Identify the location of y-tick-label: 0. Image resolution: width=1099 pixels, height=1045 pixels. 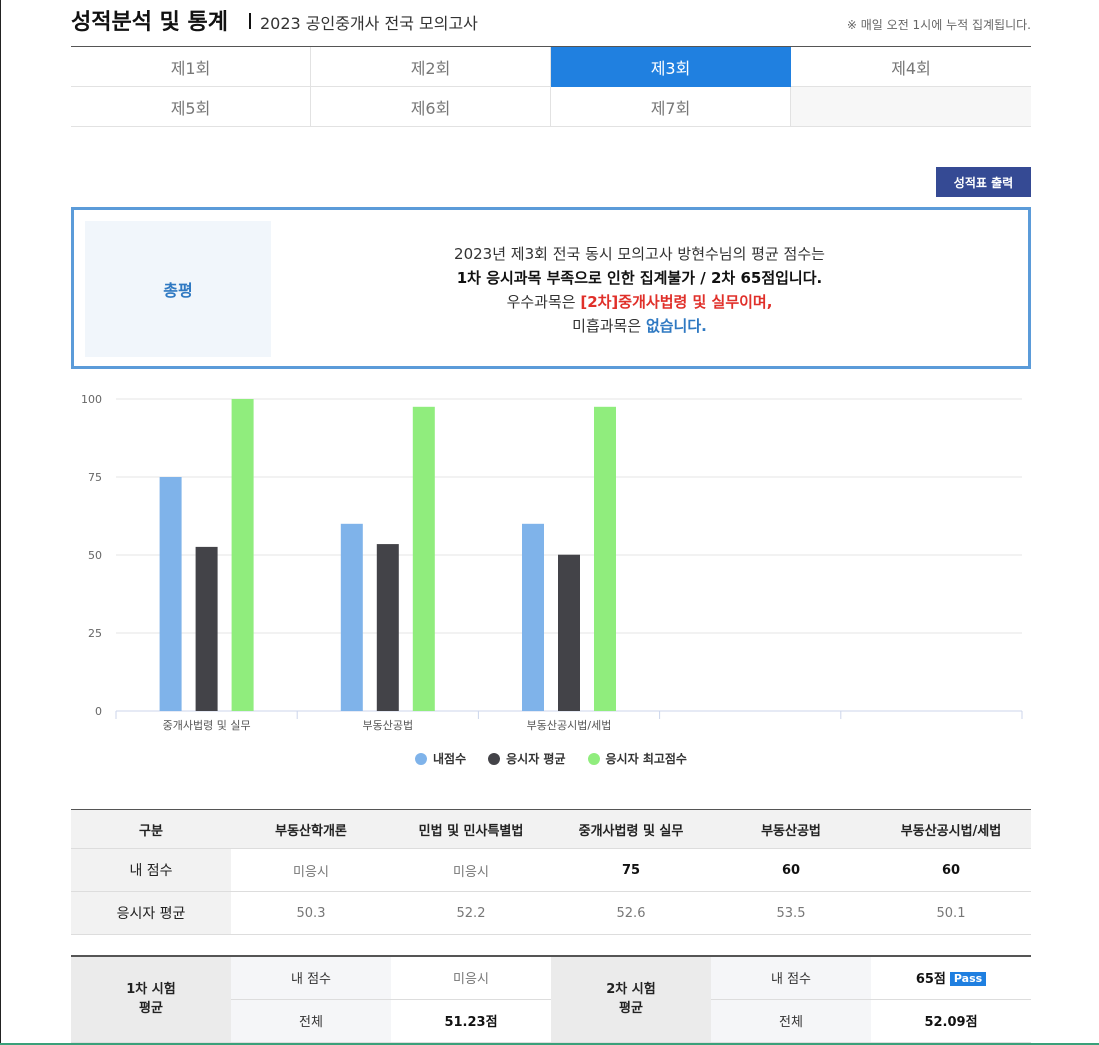
(98, 711).